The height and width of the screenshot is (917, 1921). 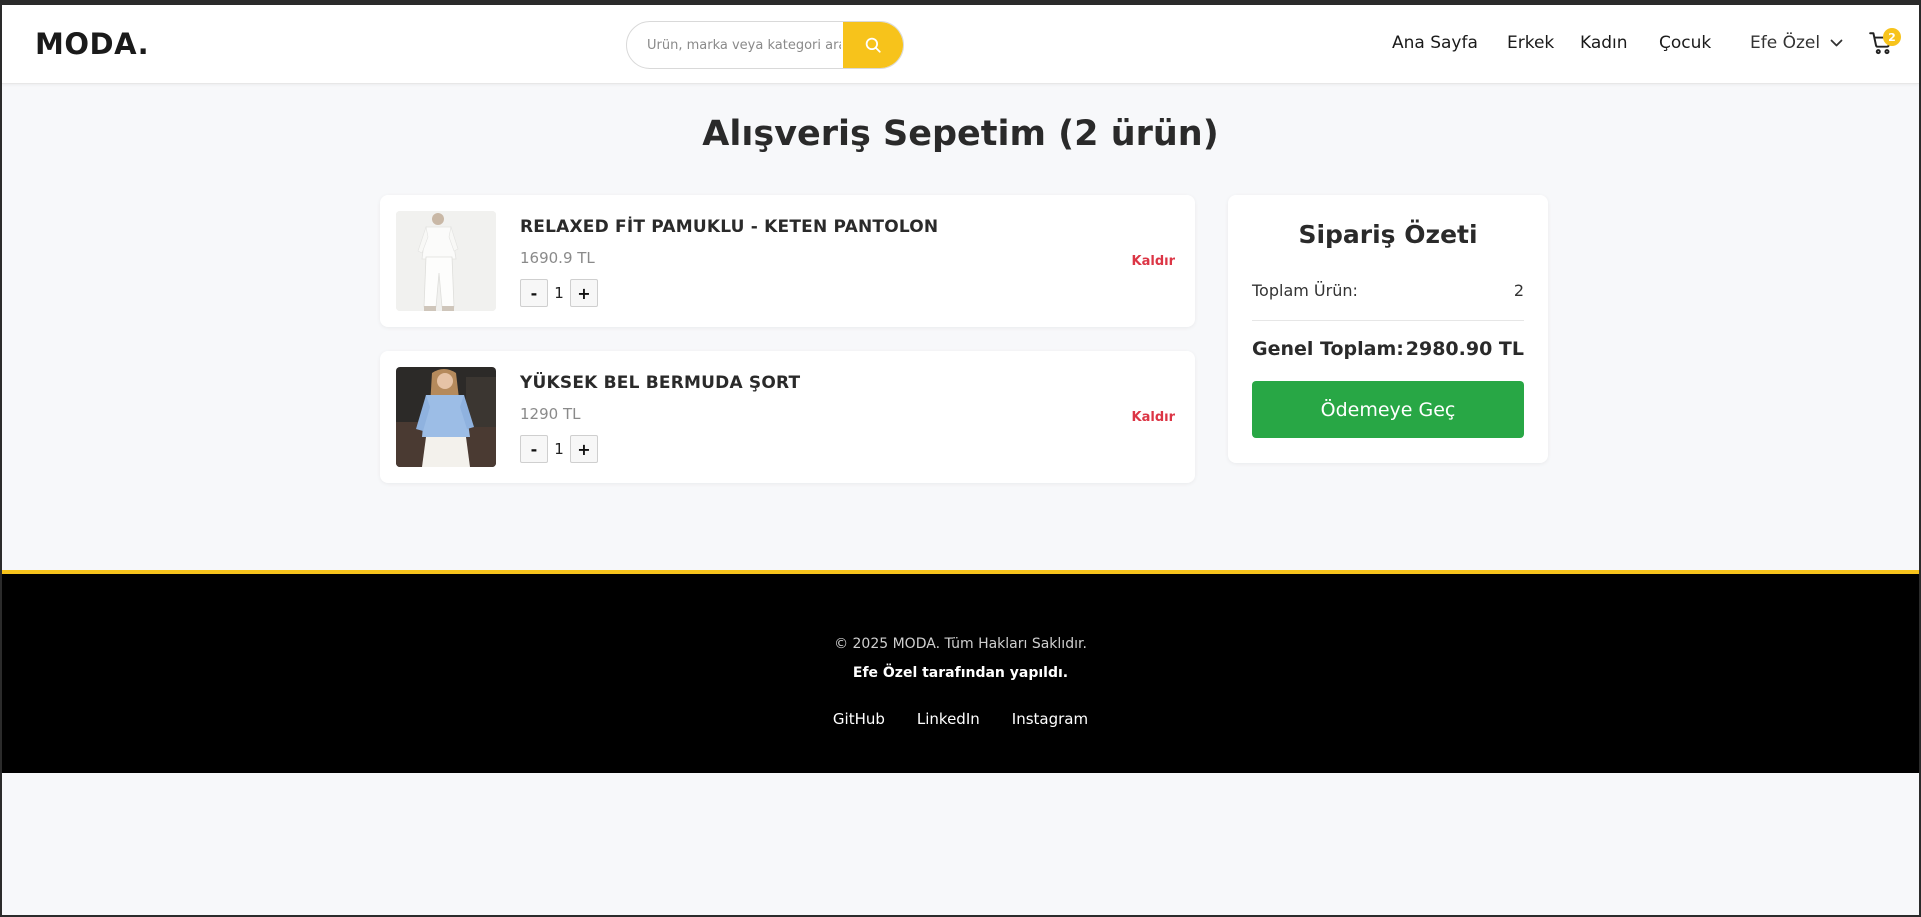 I want to click on grand-total-label: Genel Toplam:, so click(x=1328, y=349).